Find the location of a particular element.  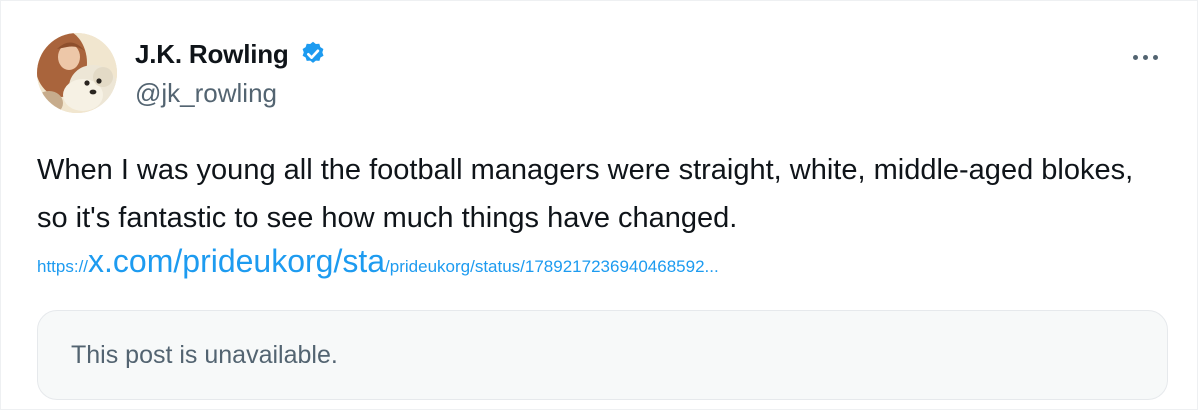

more-options-button is located at coordinates (1145, 57).